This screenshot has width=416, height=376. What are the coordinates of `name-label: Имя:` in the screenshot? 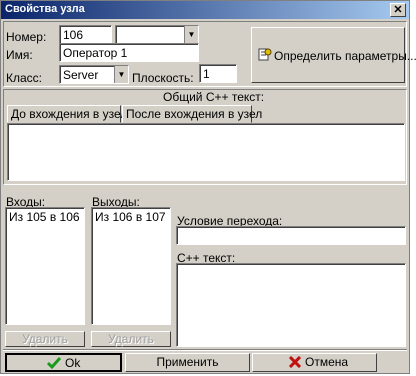 It's located at (19, 55).